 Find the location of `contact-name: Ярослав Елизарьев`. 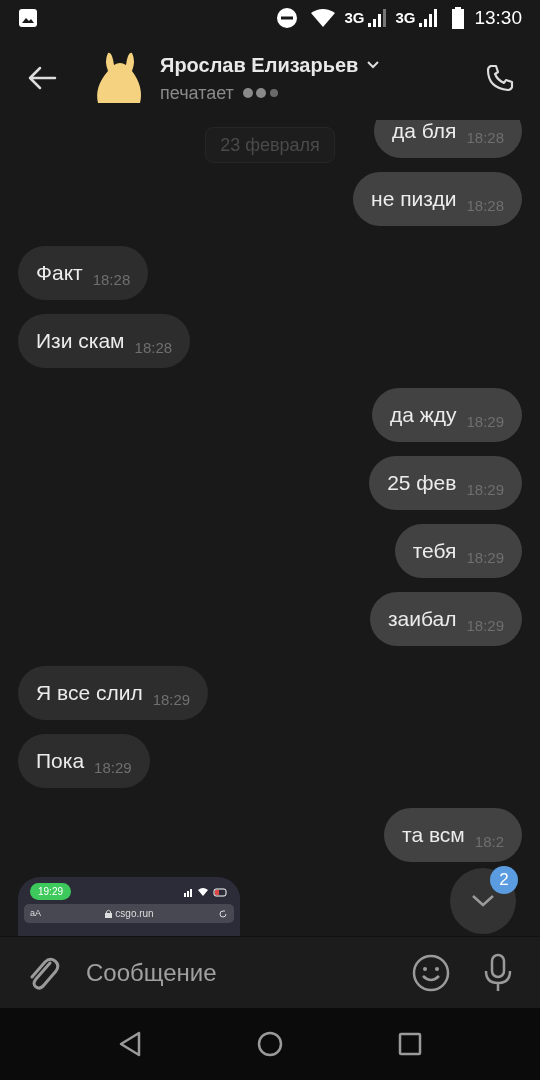

contact-name: Ярослав Елизарьев is located at coordinates (259, 64).